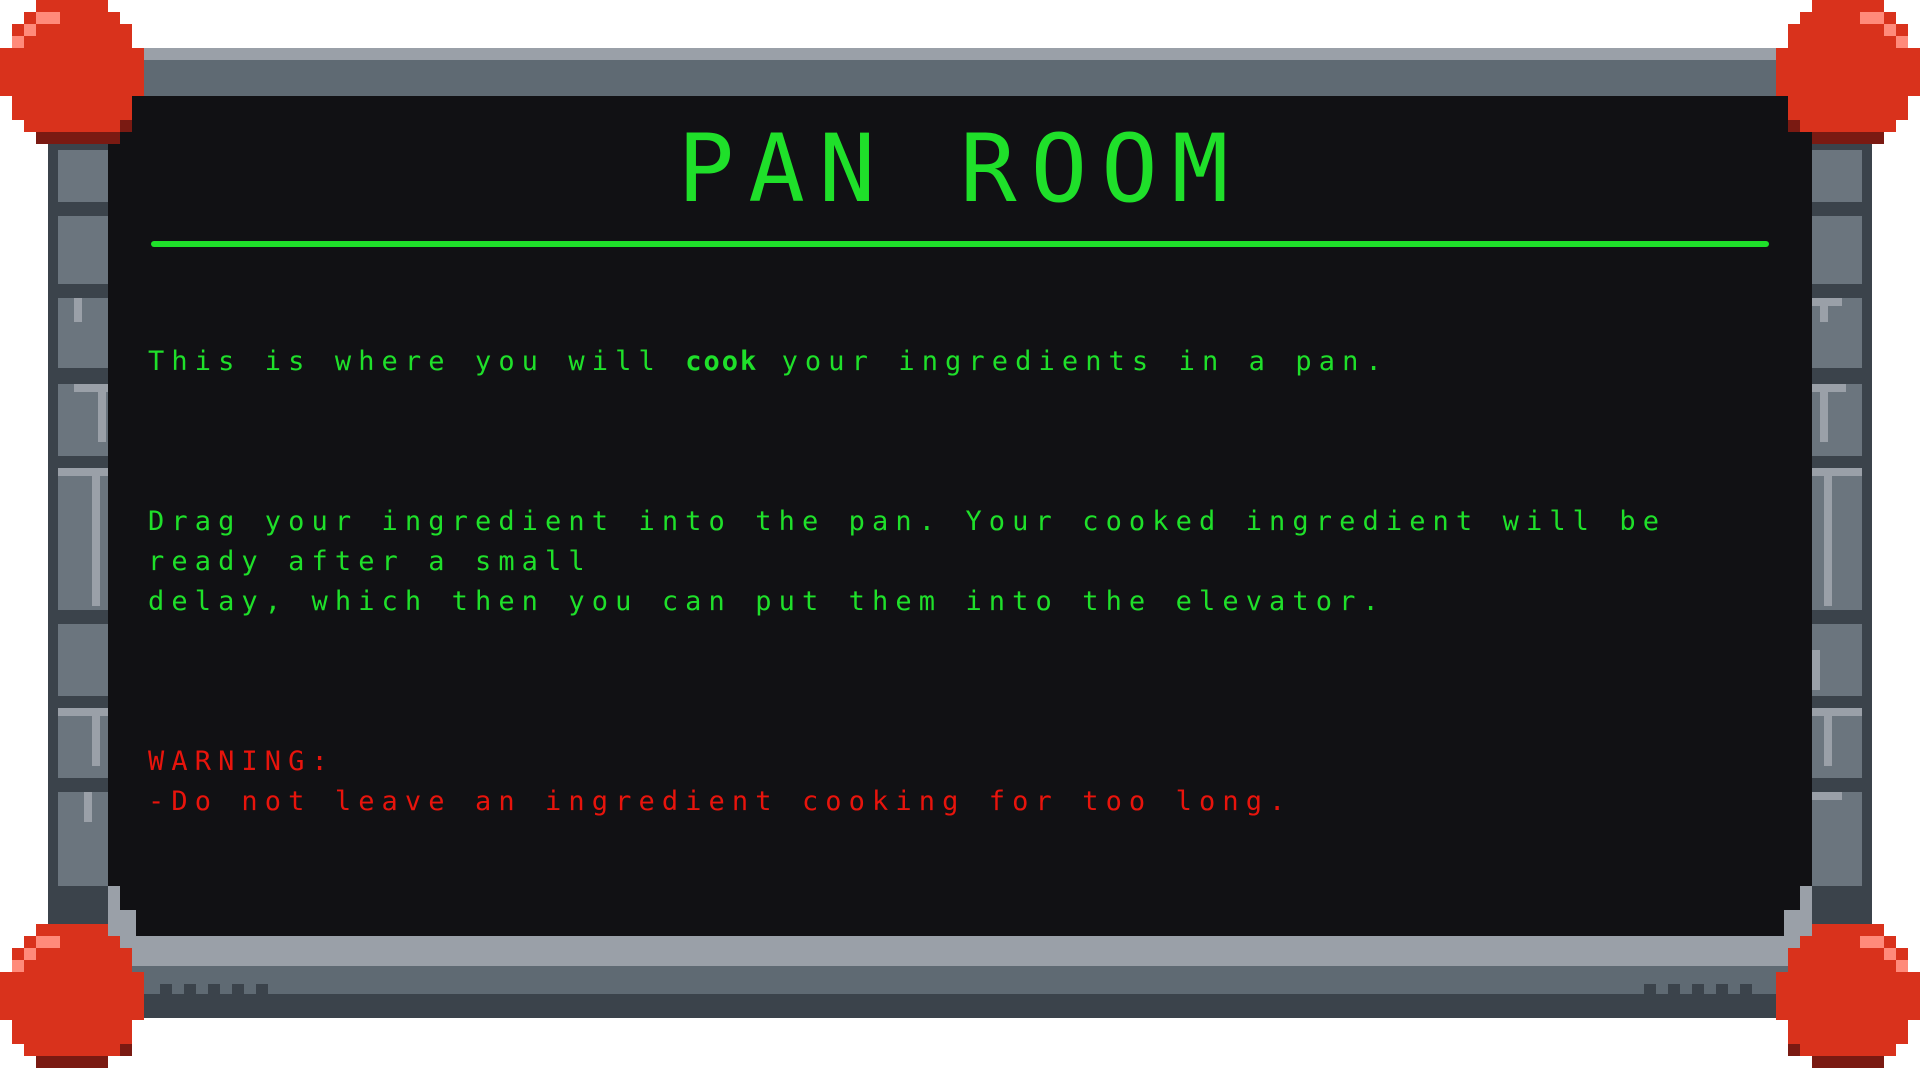  I want to click on warning-heading: WARNING:, so click(241, 761).